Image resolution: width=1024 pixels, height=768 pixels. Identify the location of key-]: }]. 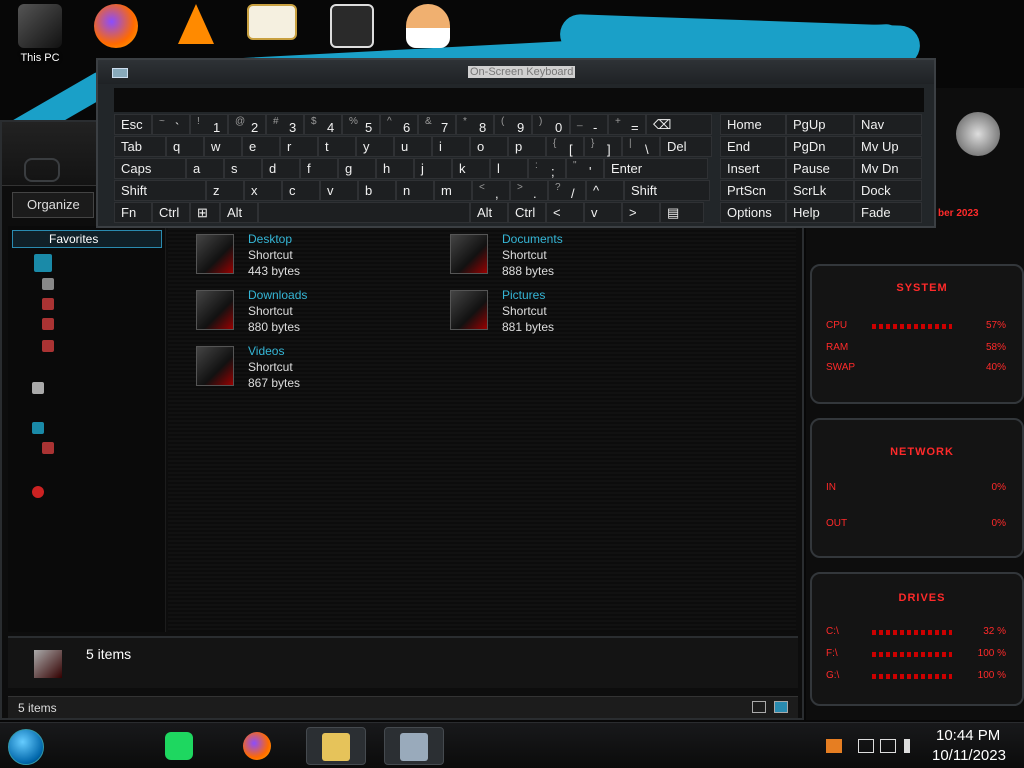
(603, 146).